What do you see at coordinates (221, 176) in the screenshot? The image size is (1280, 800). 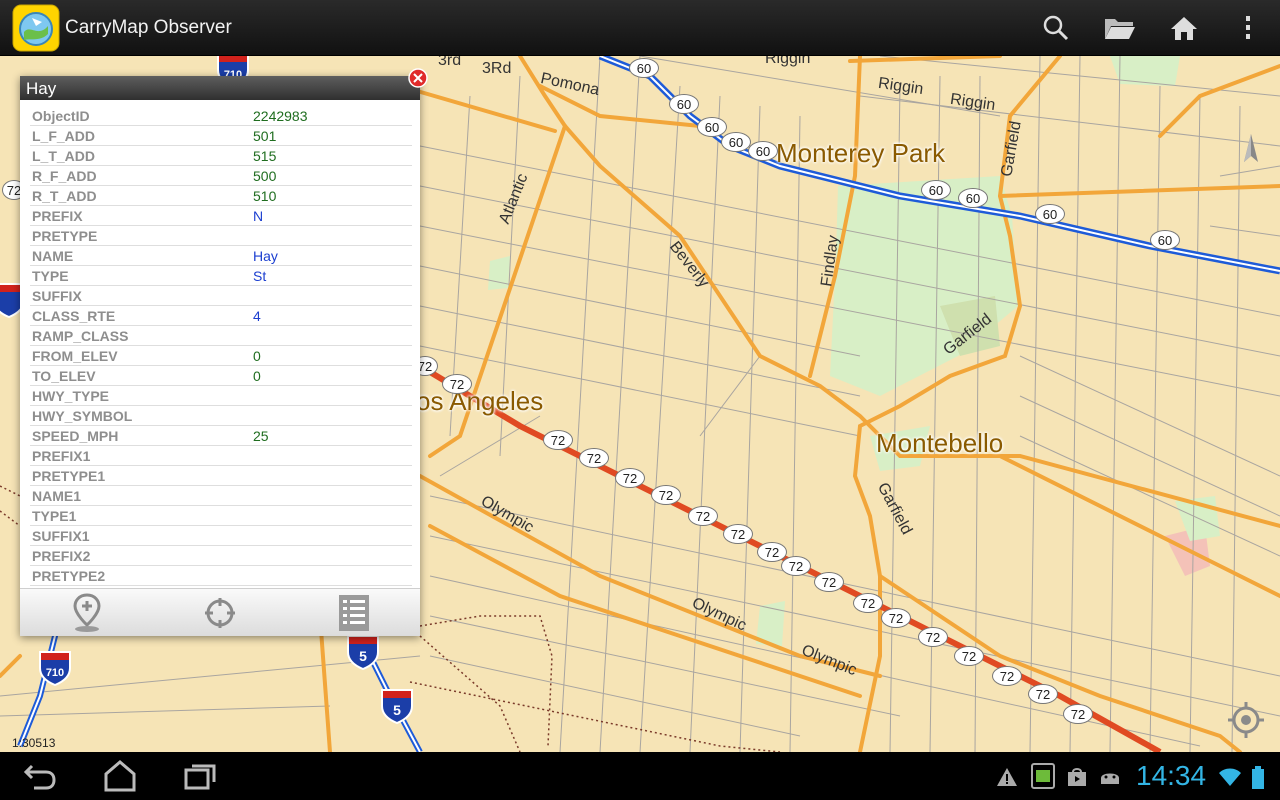 I see `attribute-row: R_F_ADD 500` at bounding box center [221, 176].